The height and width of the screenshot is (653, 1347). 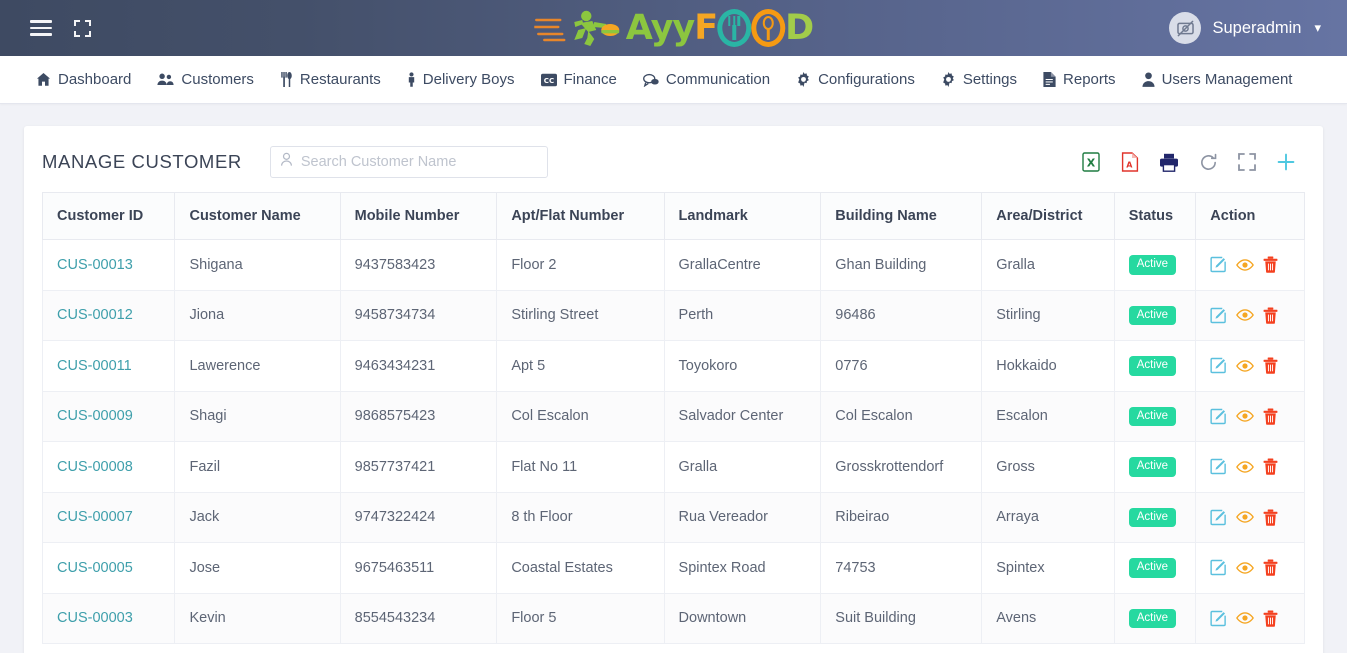 What do you see at coordinates (979, 79) in the screenshot?
I see `nav-item-settings: Settings` at bounding box center [979, 79].